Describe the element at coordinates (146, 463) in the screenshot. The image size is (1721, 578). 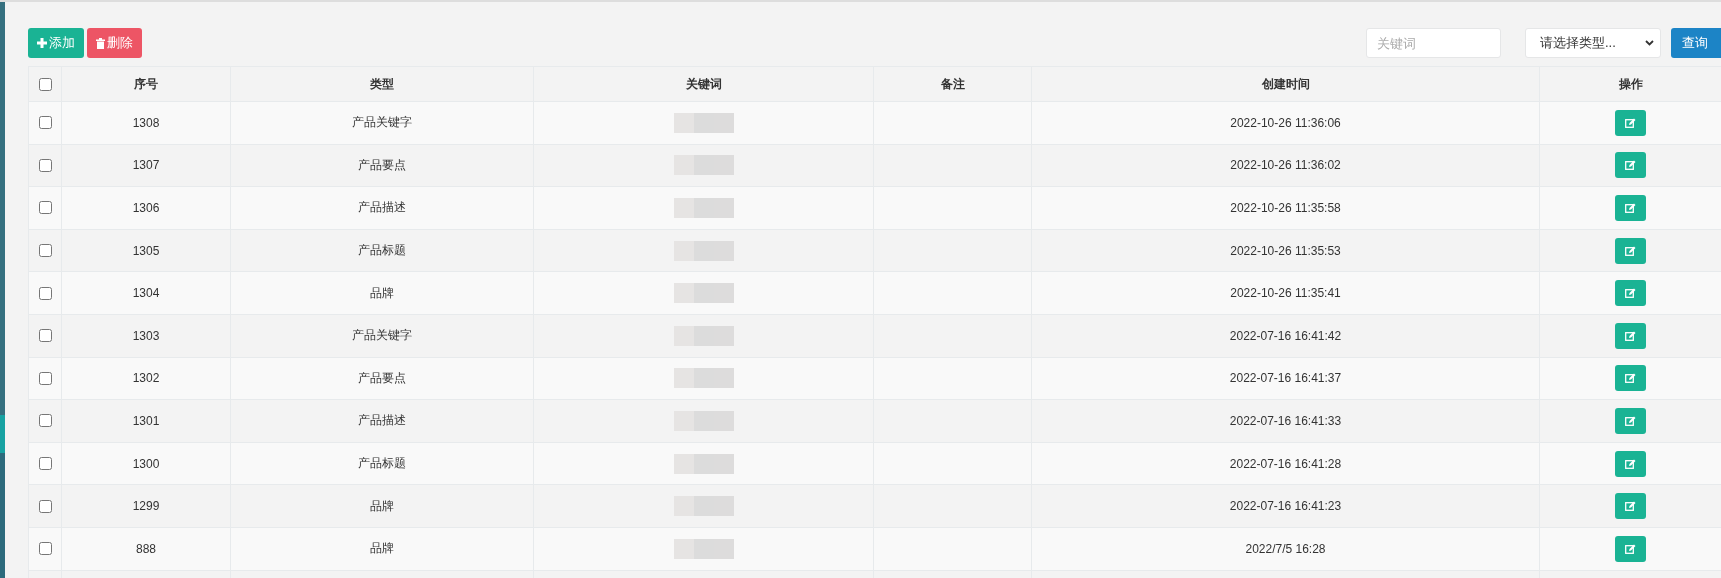
I see `table-cell: 1300` at that location.